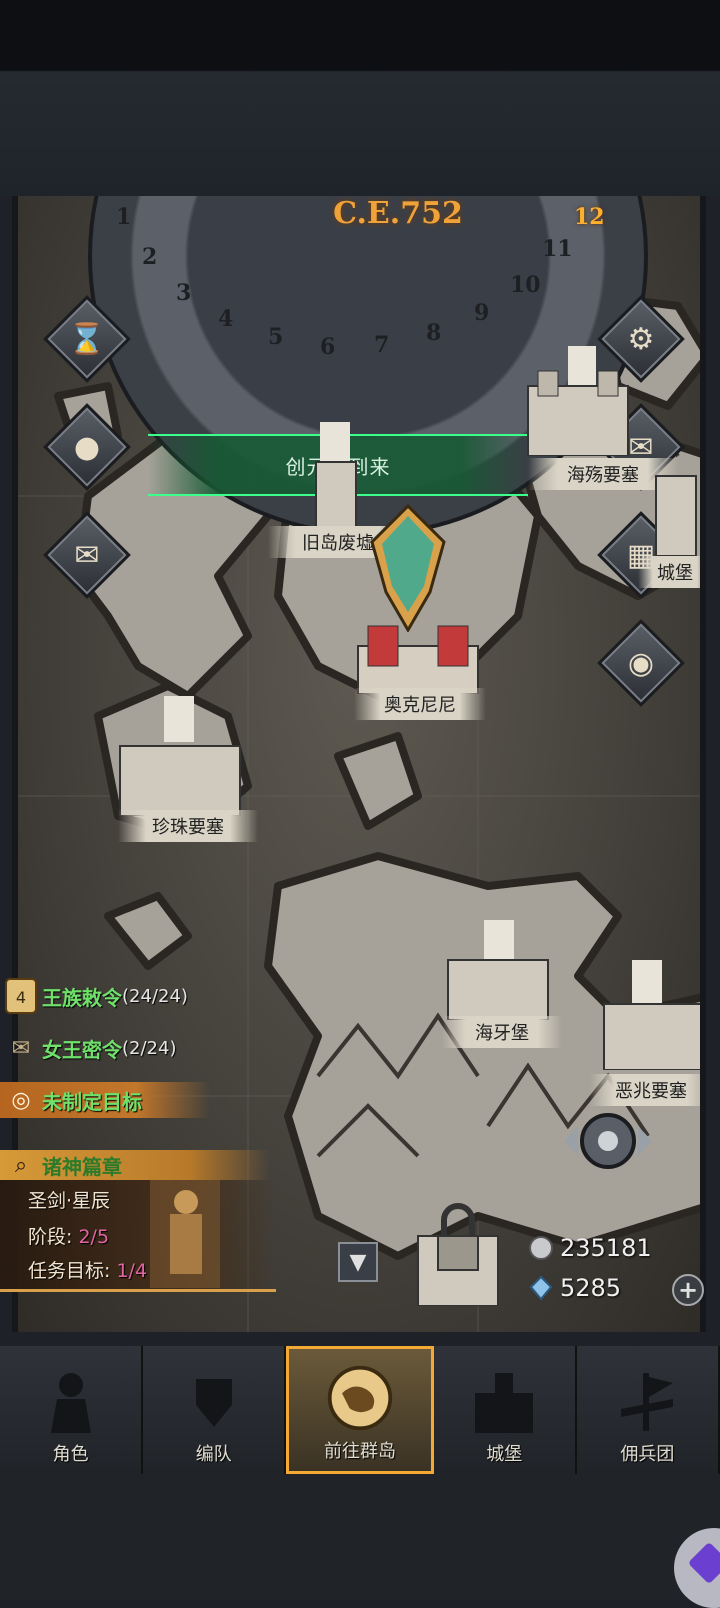  I want to click on nav-label-castle: 城堡, so click(504, 1454).